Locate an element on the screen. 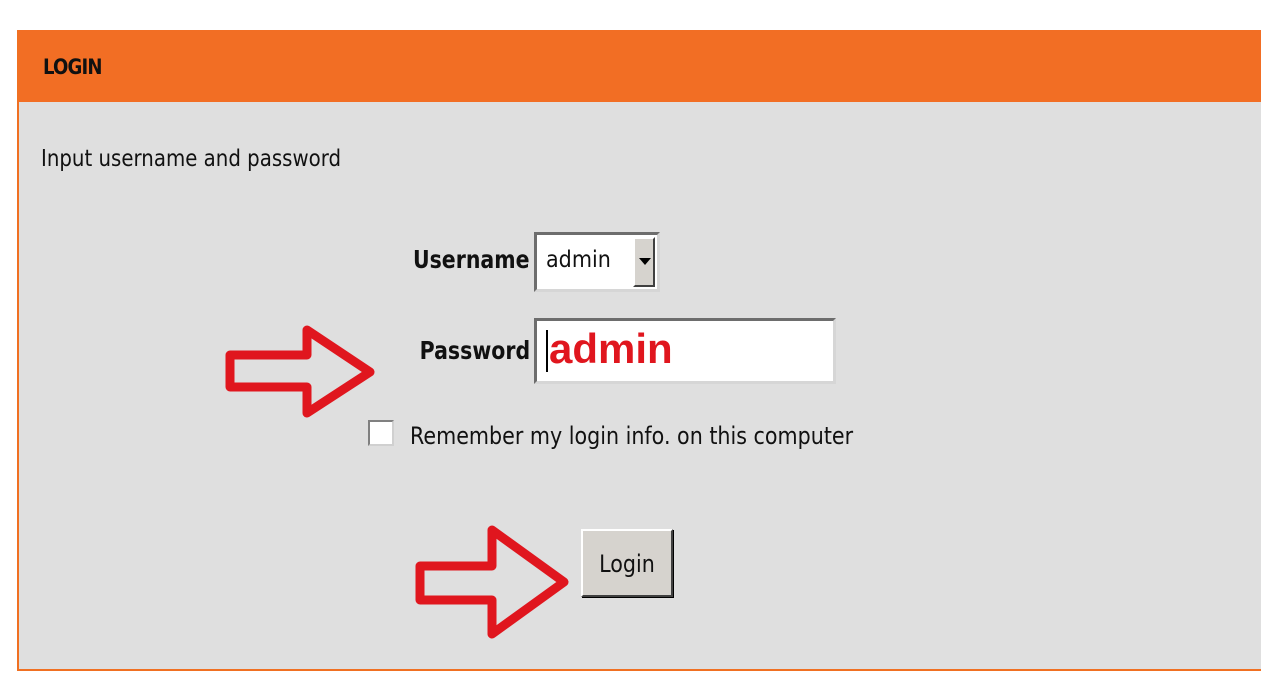 The width and height of the screenshot is (1261, 678). username-selected-value: admin is located at coordinates (578, 260).